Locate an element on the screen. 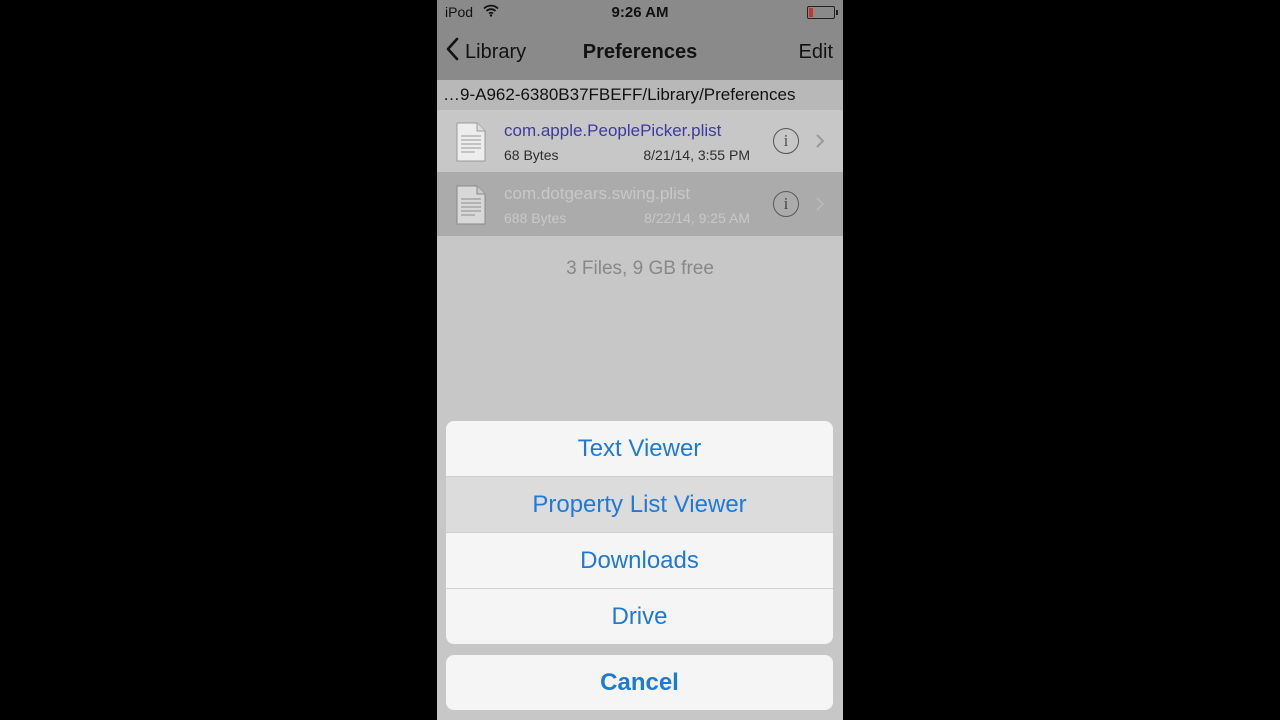 This screenshot has width=1280, height=720. file-date: 8/22/14, 9:25 AM is located at coordinates (697, 218).